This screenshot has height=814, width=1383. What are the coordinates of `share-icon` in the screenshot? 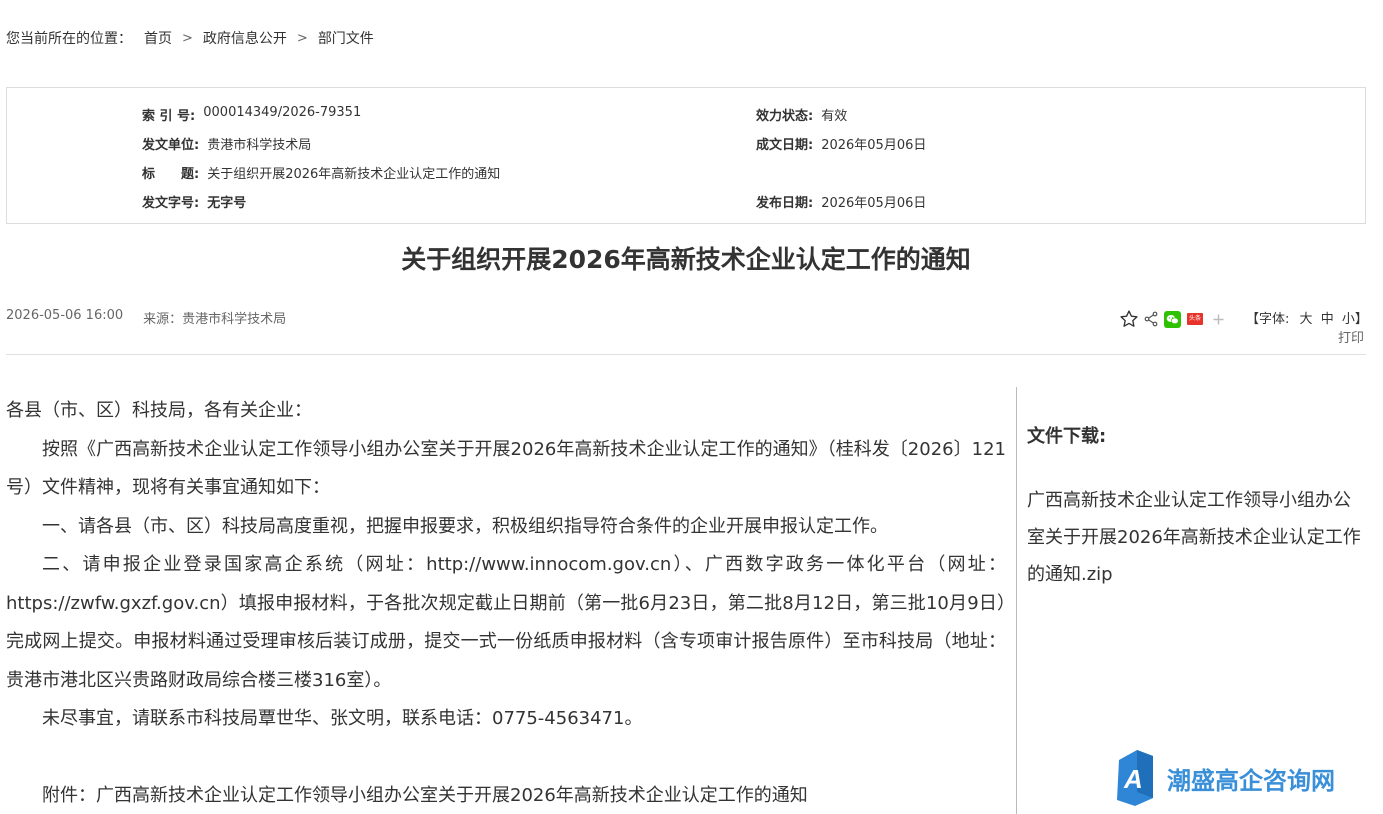 It's located at (1151, 319).